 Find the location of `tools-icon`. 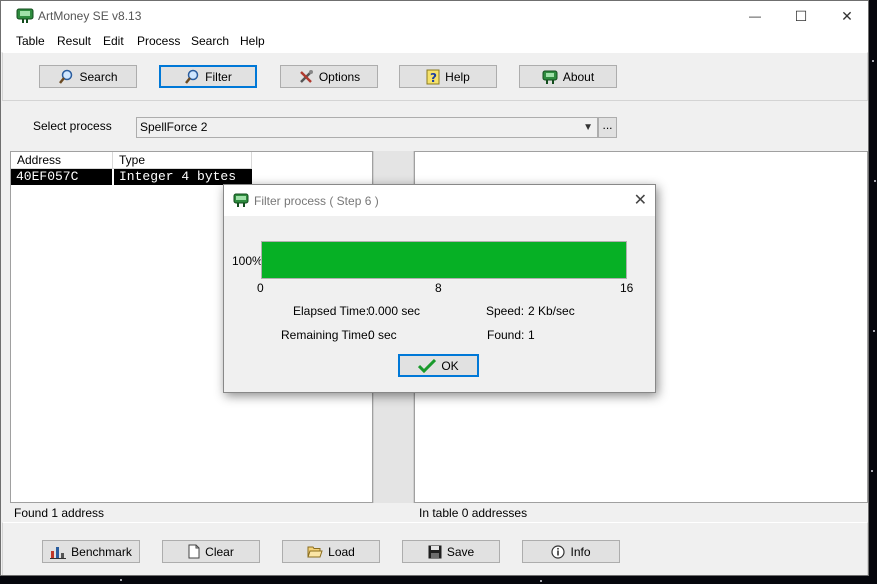

tools-icon is located at coordinates (306, 76).